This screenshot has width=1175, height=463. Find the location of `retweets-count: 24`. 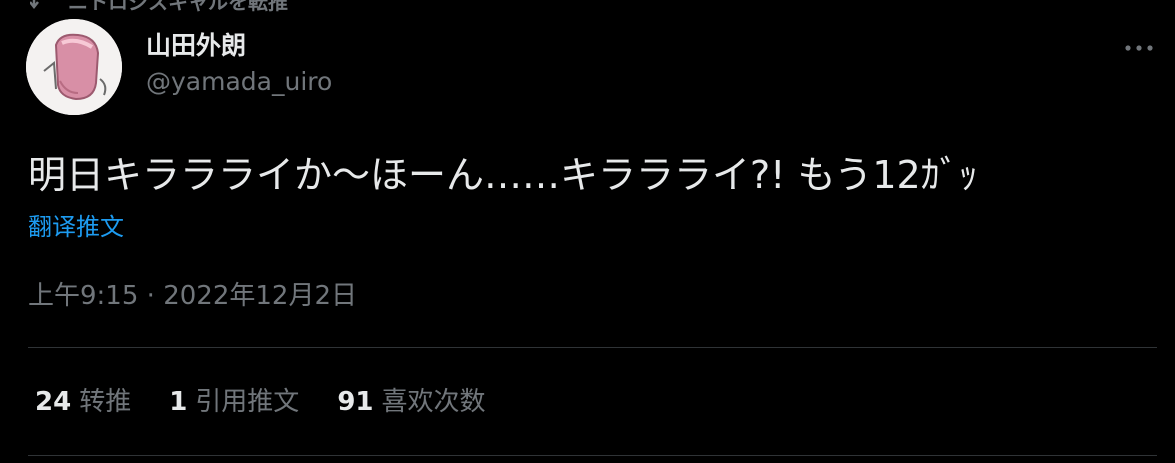

retweets-count: 24 is located at coordinates (53, 402).